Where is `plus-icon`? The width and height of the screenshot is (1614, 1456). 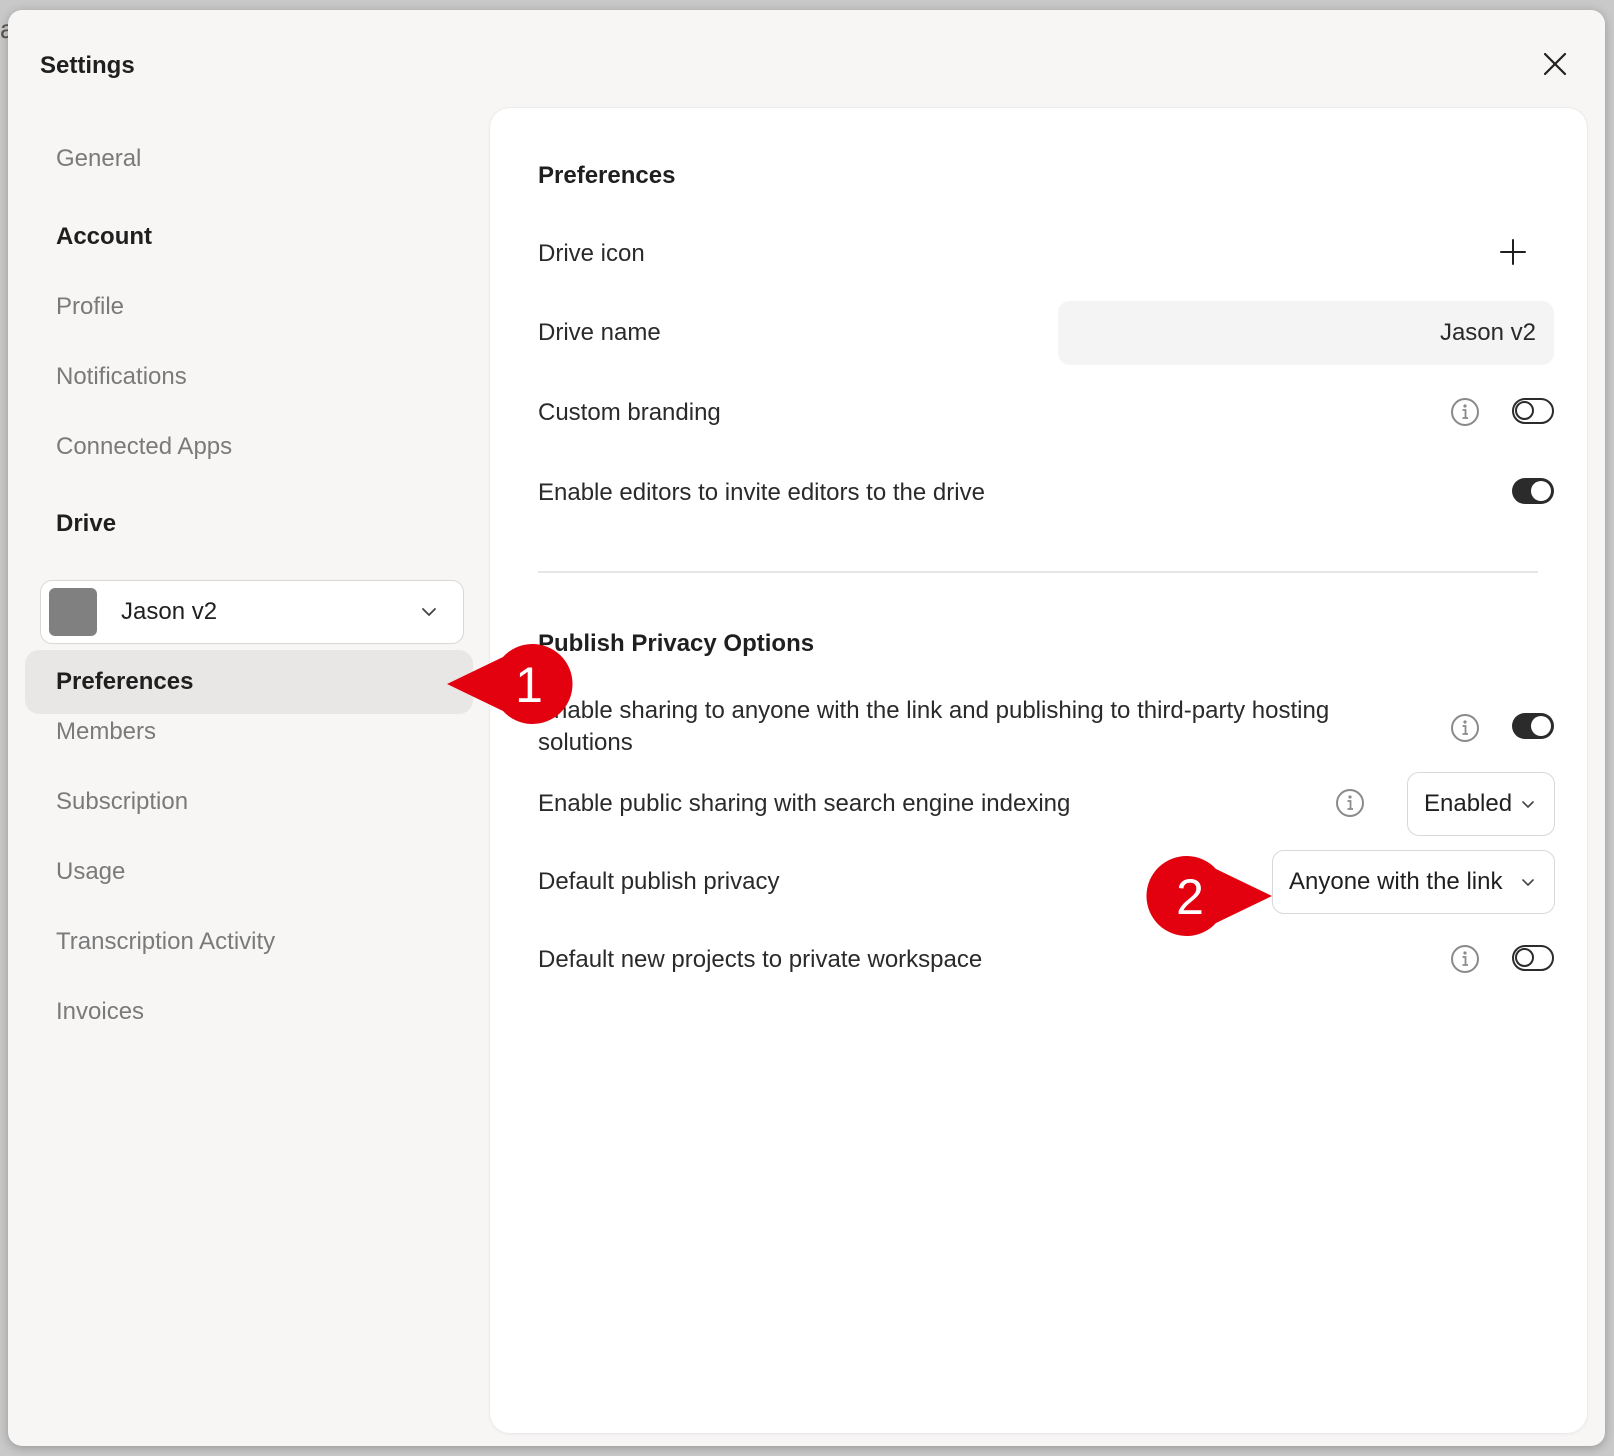
plus-icon is located at coordinates (1513, 252).